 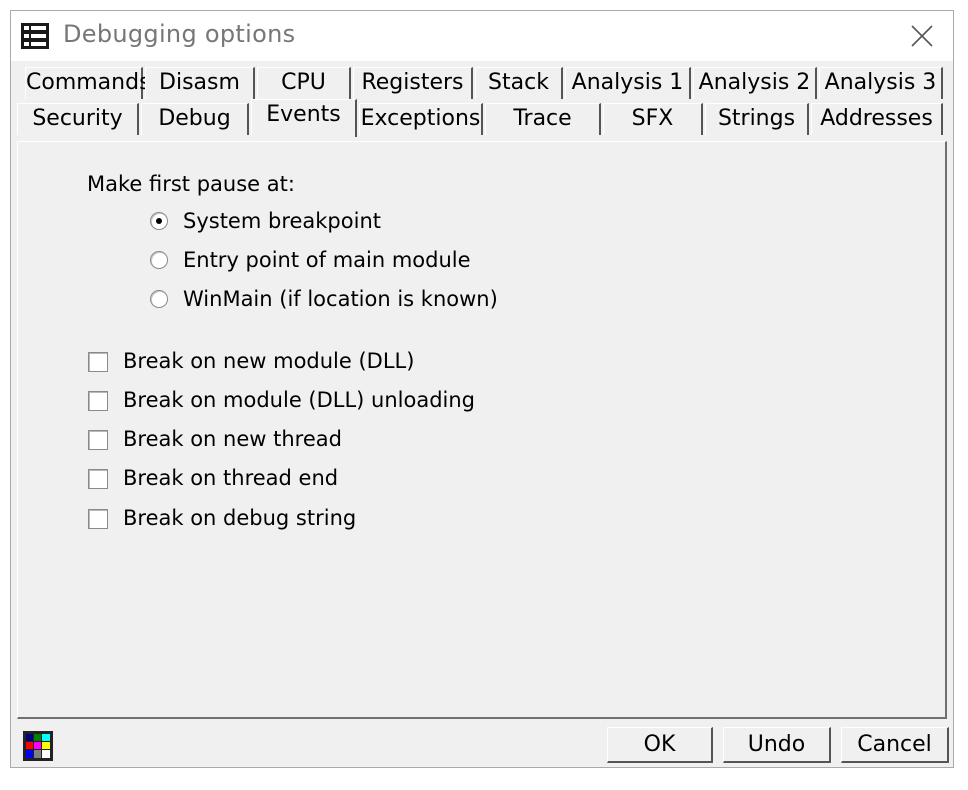 I want to click on tab-registers: Registers, so click(x=413, y=83).